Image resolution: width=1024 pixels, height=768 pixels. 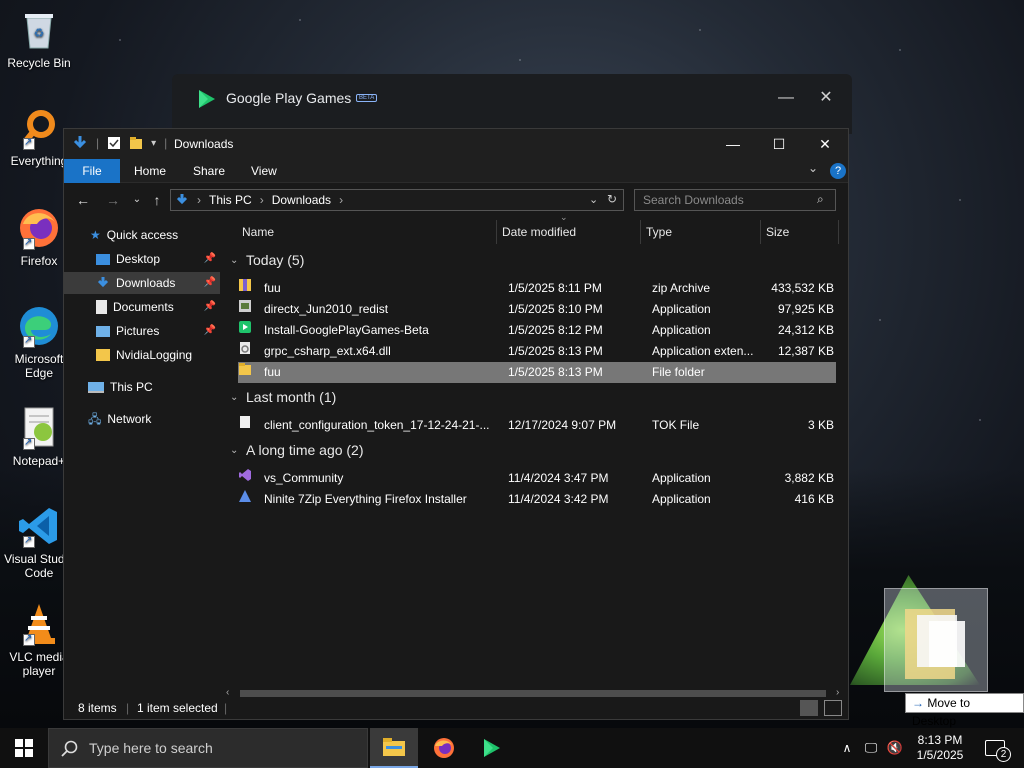 I want to click on computer-icon, so click(x=96, y=387).